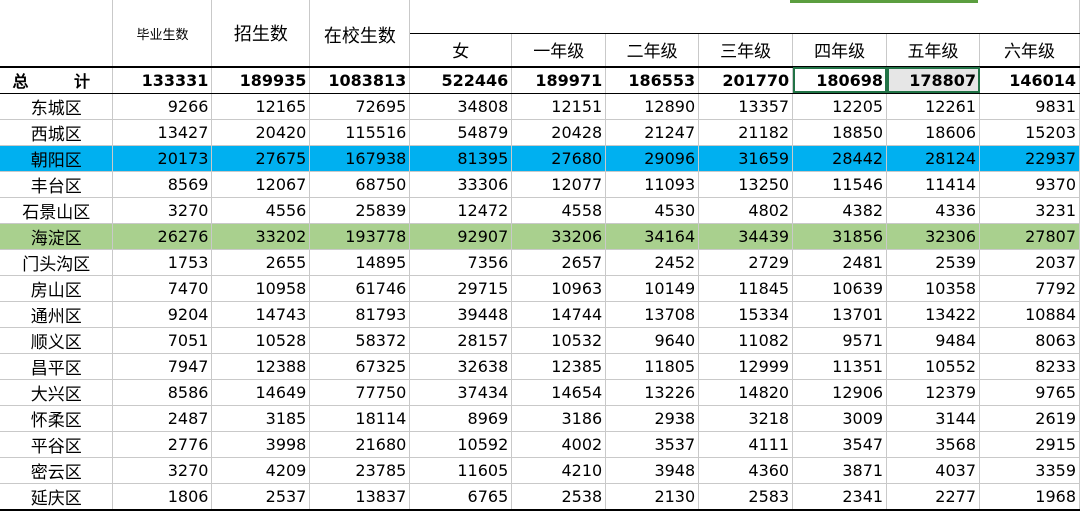  What do you see at coordinates (559, 366) in the screenshot?
I see `data-cell: 12385` at bounding box center [559, 366].